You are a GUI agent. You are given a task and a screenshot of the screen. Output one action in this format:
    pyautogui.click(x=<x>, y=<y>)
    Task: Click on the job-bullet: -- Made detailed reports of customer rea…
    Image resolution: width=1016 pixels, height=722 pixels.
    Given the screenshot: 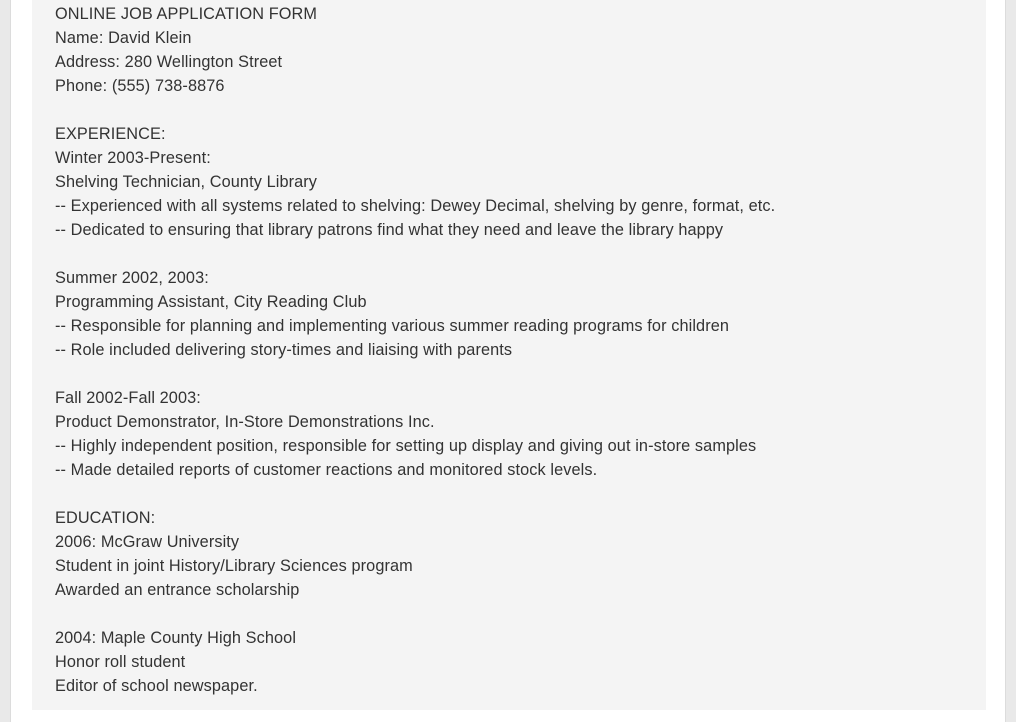 What is the action you would take?
    pyautogui.click(x=326, y=470)
    